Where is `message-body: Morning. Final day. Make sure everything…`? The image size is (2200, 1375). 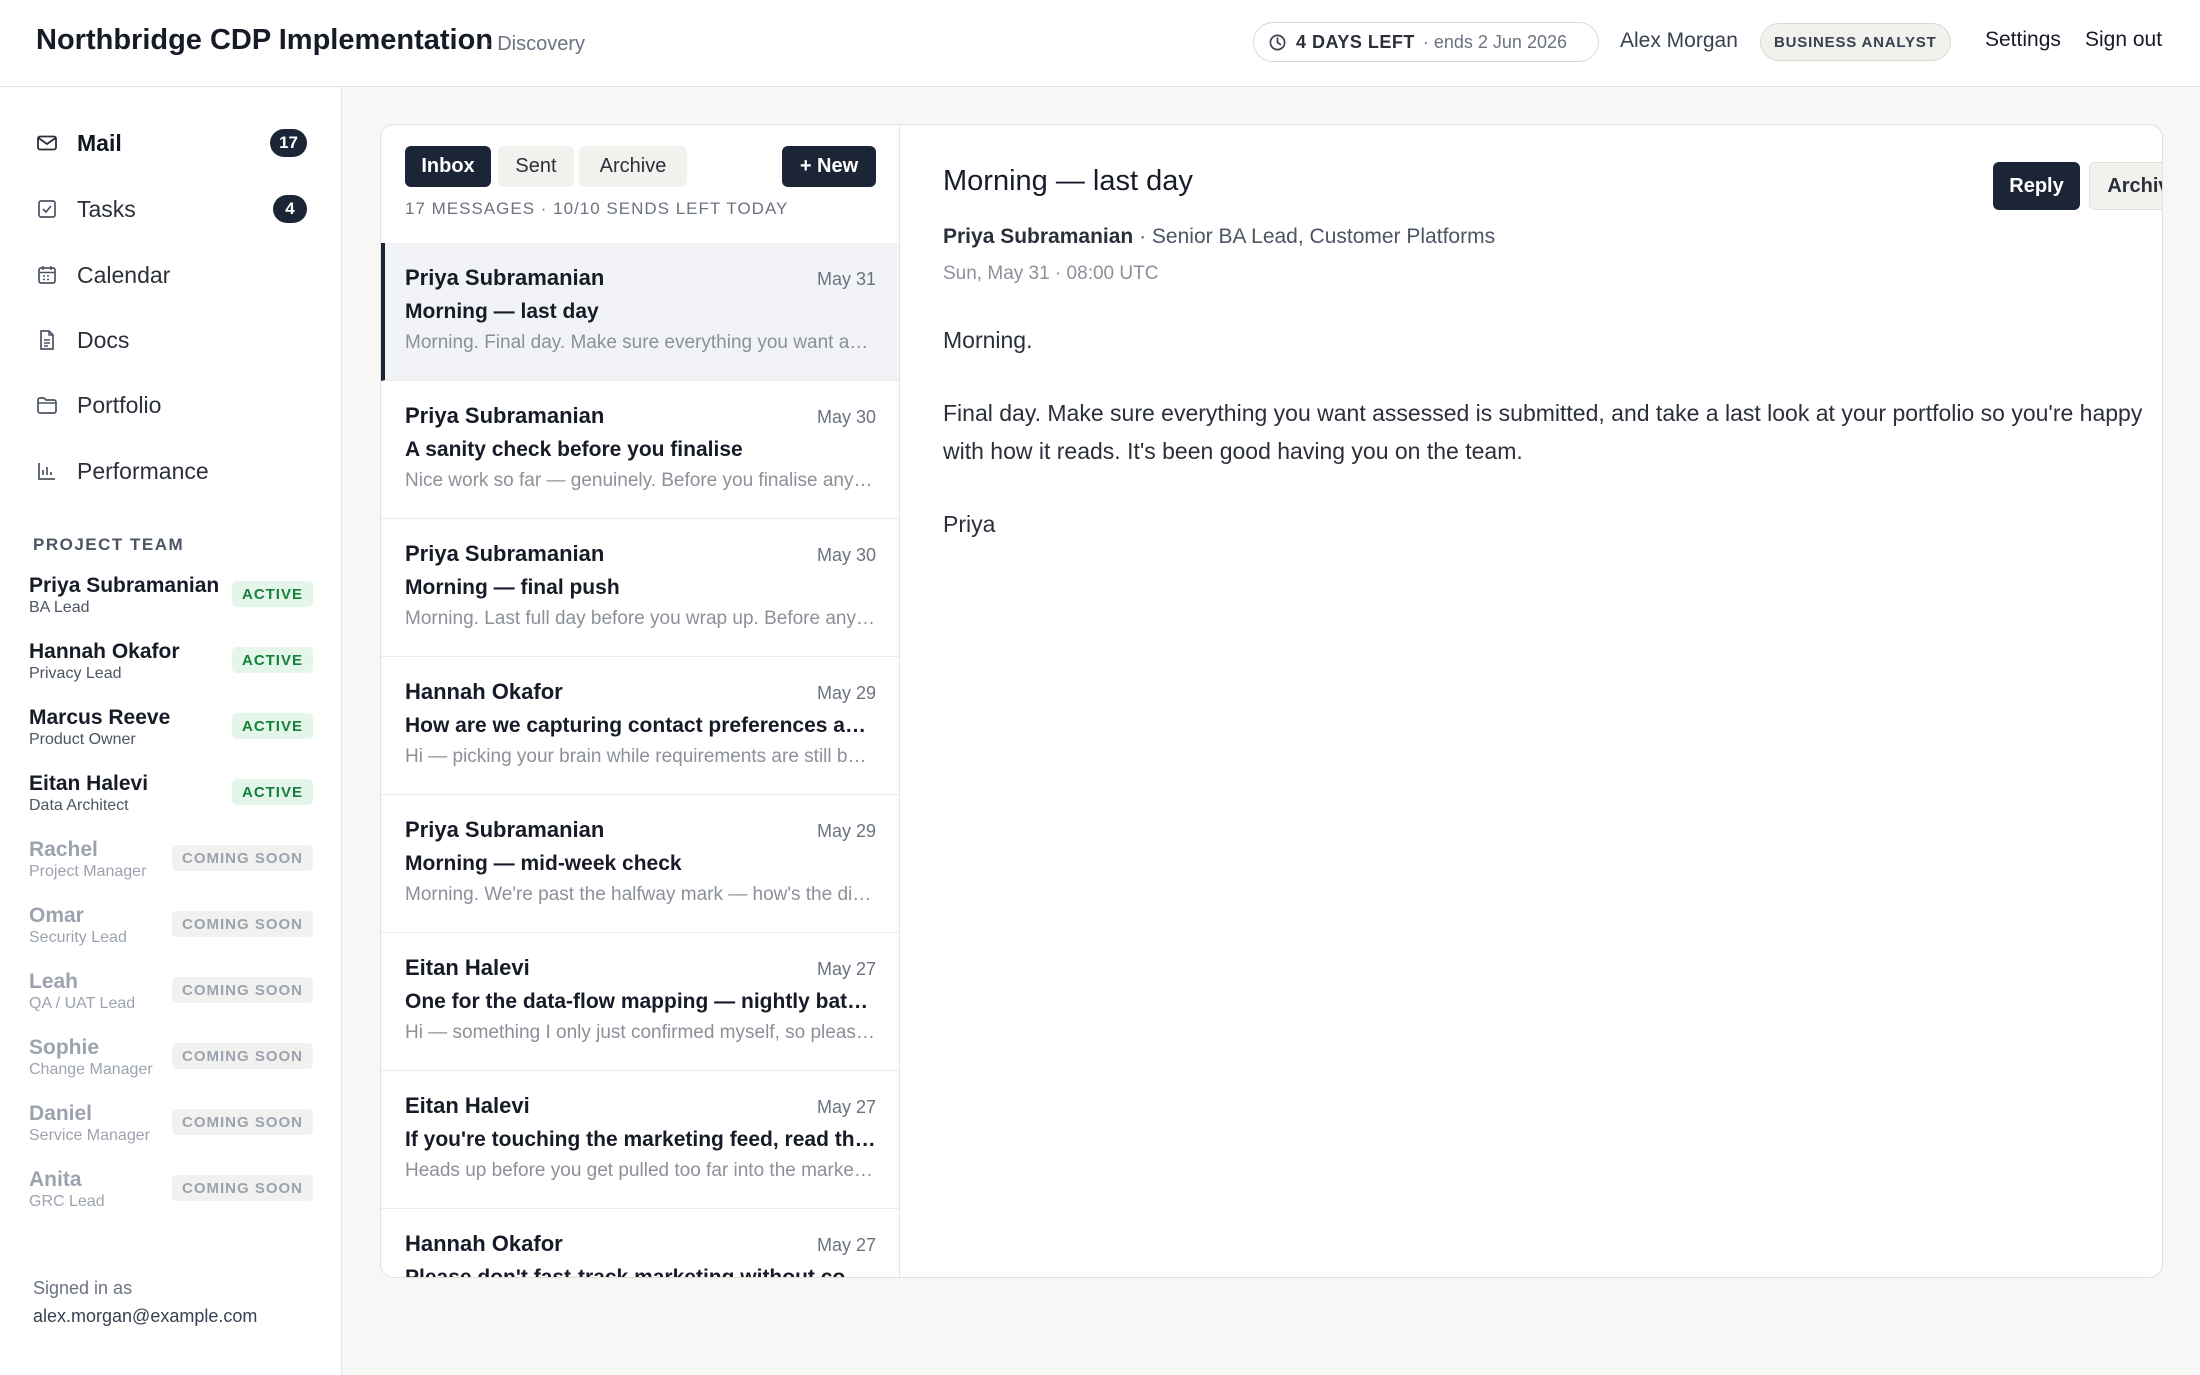
message-body: Morning. Final day. Make sure everything… is located at coordinates (1543, 449).